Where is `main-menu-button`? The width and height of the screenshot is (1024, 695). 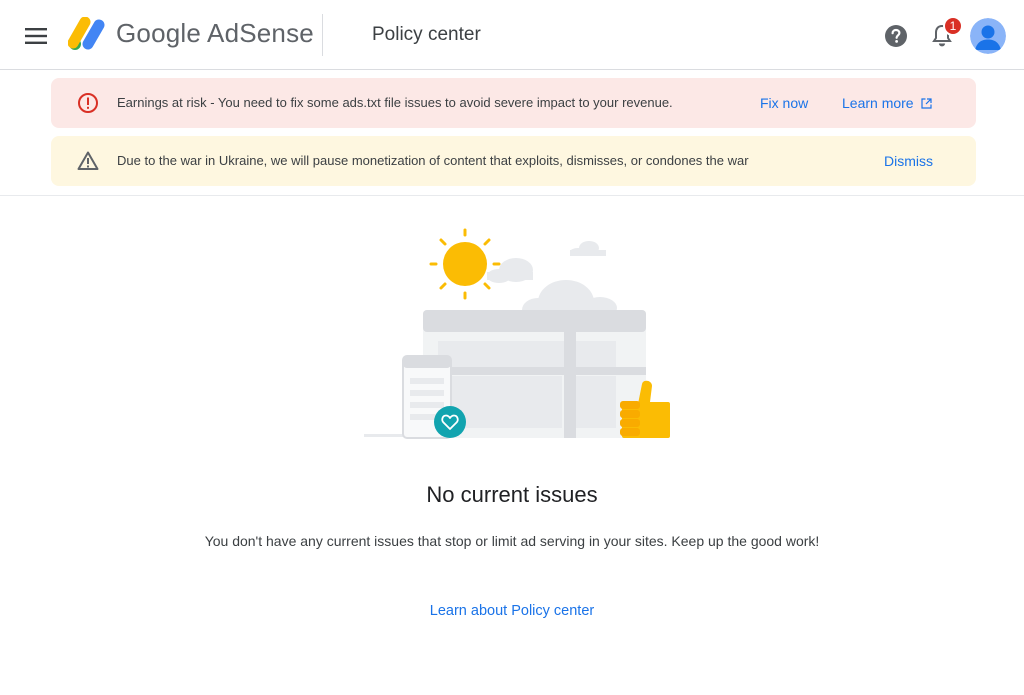
main-menu-button is located at coordinates (36, 36).